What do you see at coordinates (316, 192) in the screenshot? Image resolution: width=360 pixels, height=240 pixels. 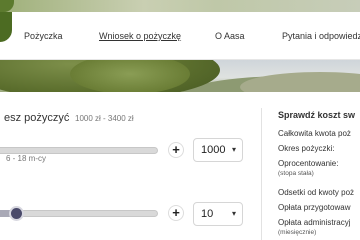 I see `summary-interest: Odsetki od kwoty poż` at bounding box center [316, 192].